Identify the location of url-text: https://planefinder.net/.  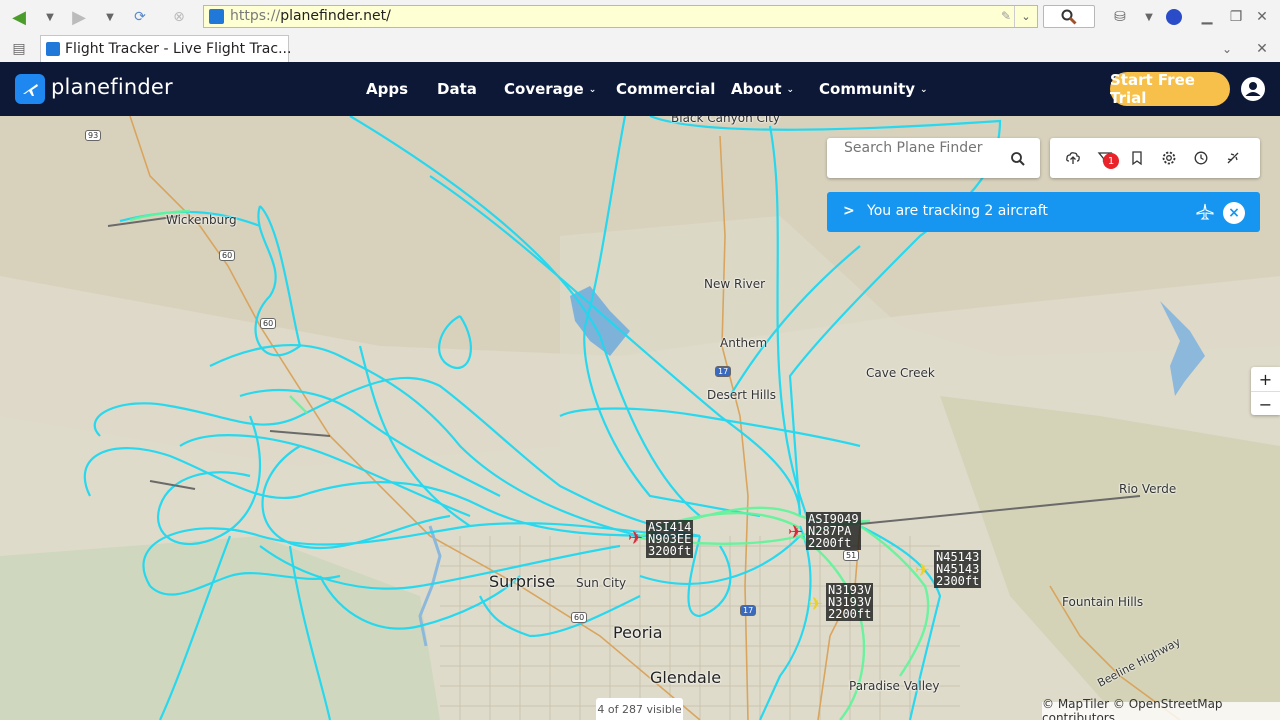
(310, 16).